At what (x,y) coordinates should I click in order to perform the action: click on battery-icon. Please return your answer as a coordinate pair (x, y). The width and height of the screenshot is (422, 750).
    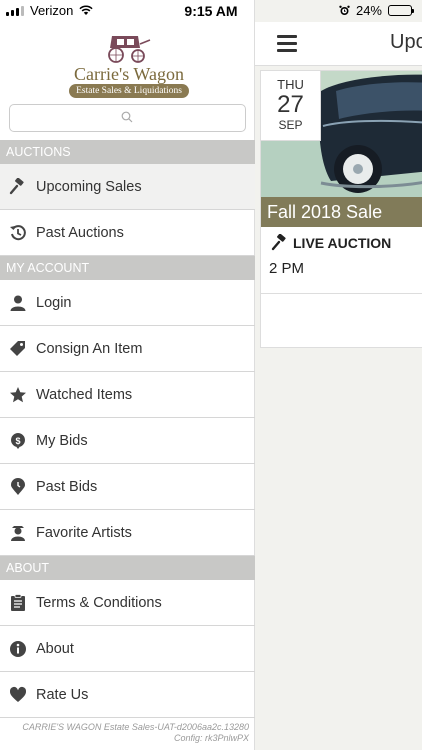
    Looking at the image, I should click on (401, 10).